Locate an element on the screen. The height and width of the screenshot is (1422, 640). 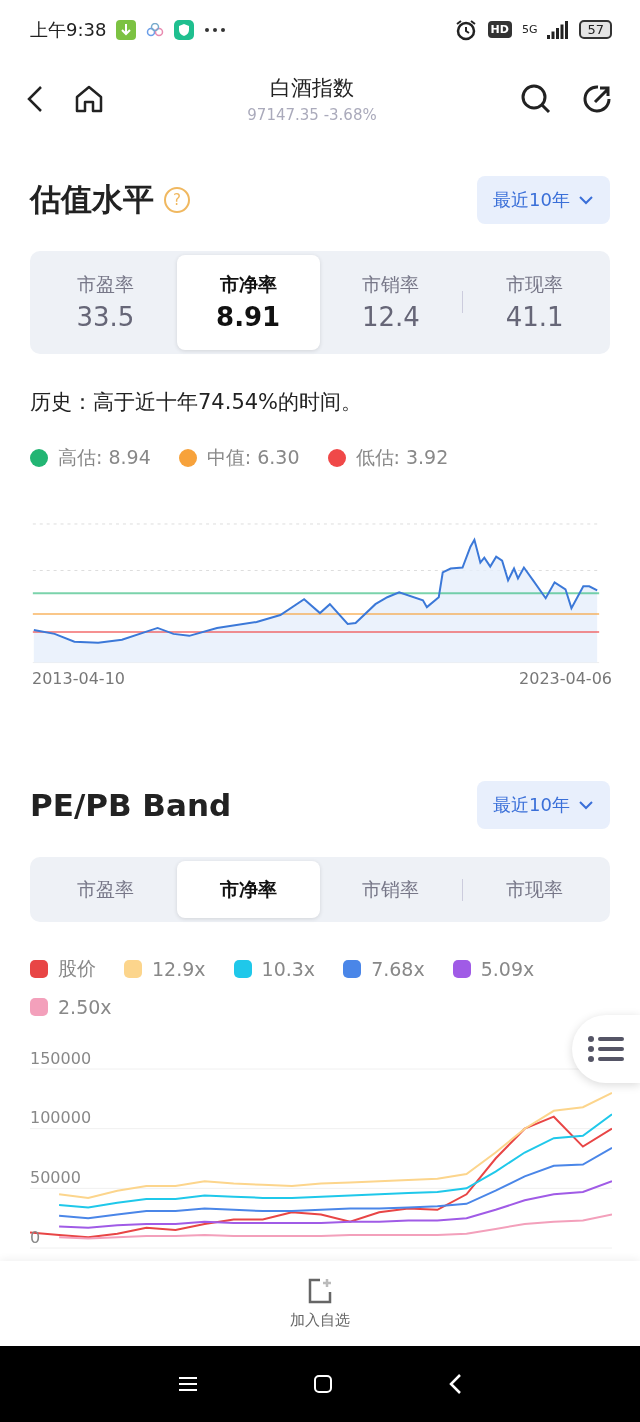
axis-label: 150000 is located at coordinates (61, 1058).